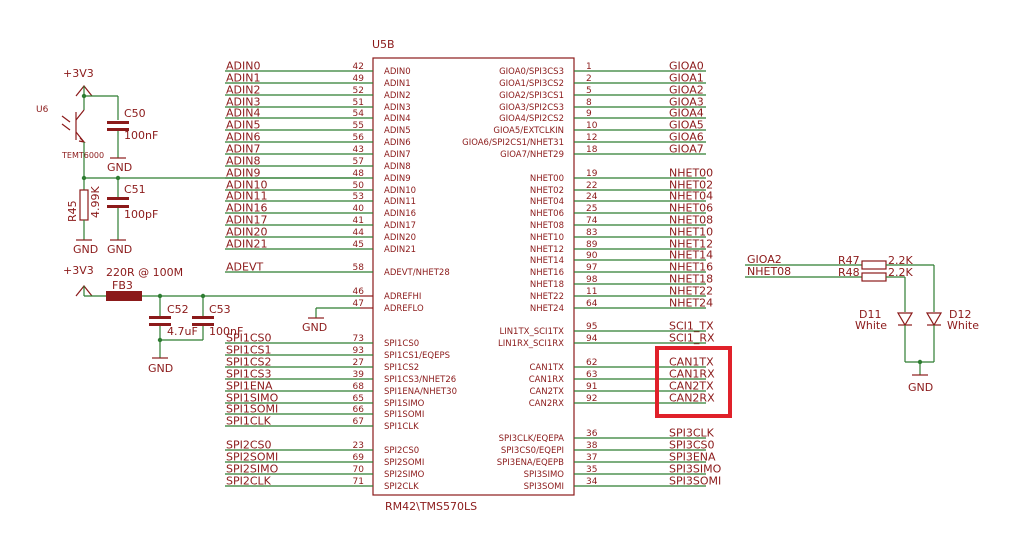  Describe the element at coordinates (400, 202) in the screenshot. I see `pin-name: ADIN11` at that location.